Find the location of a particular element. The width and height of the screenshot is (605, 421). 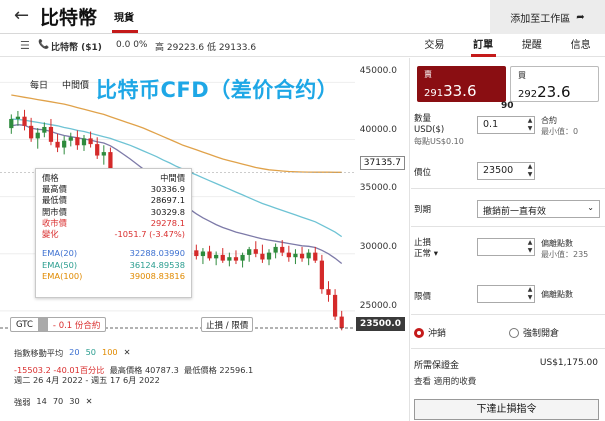

tooltip-value: 29278.1 is located at coordinates (167, 222).